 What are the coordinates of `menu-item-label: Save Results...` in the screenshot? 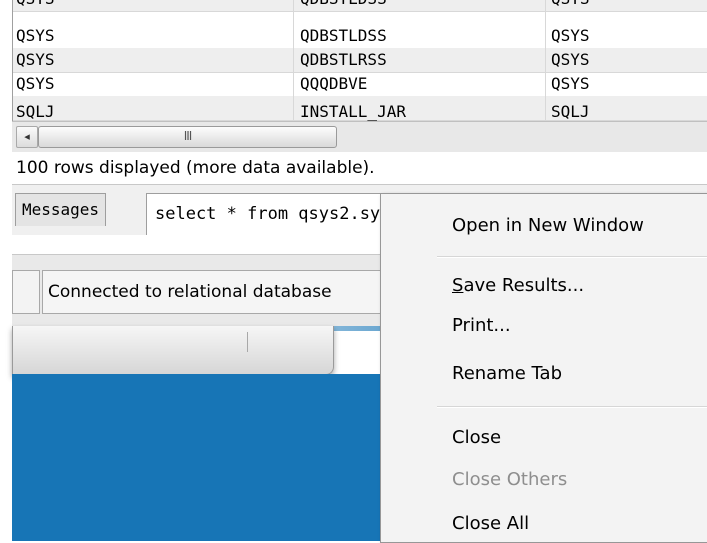 It's located at (518, 285).